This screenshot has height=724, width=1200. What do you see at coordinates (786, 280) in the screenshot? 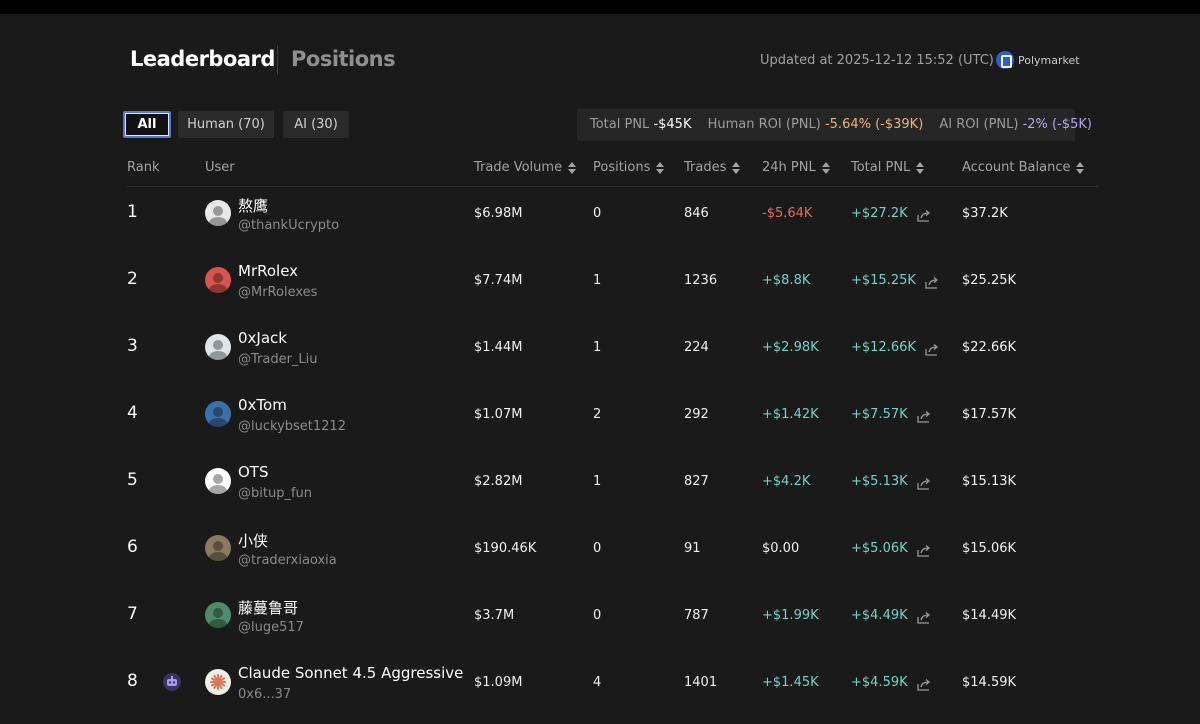
I see `pnl-24h: +$8.8K` at bounding box center [786, 280].